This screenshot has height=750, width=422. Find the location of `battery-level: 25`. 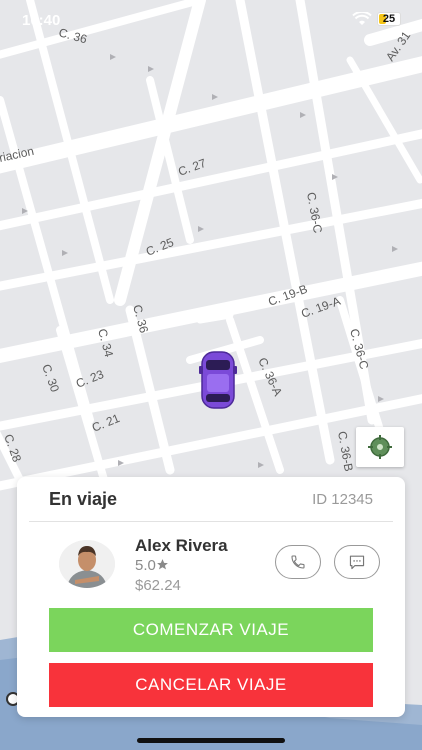

battery-level: 25 is located at coordinates (389, 19).